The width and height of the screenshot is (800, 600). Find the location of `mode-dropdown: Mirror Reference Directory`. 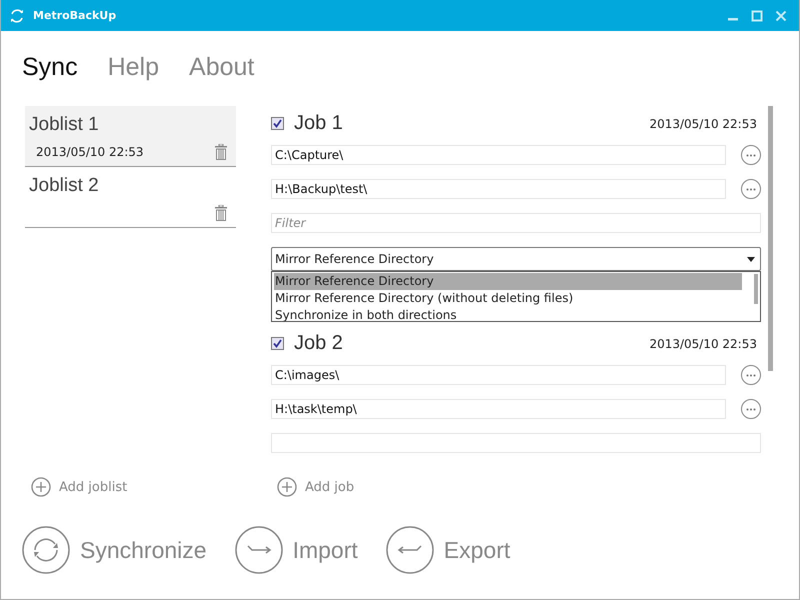

mode-dropdown: Mirror Reference Directory is located at coordinates (516, 259).